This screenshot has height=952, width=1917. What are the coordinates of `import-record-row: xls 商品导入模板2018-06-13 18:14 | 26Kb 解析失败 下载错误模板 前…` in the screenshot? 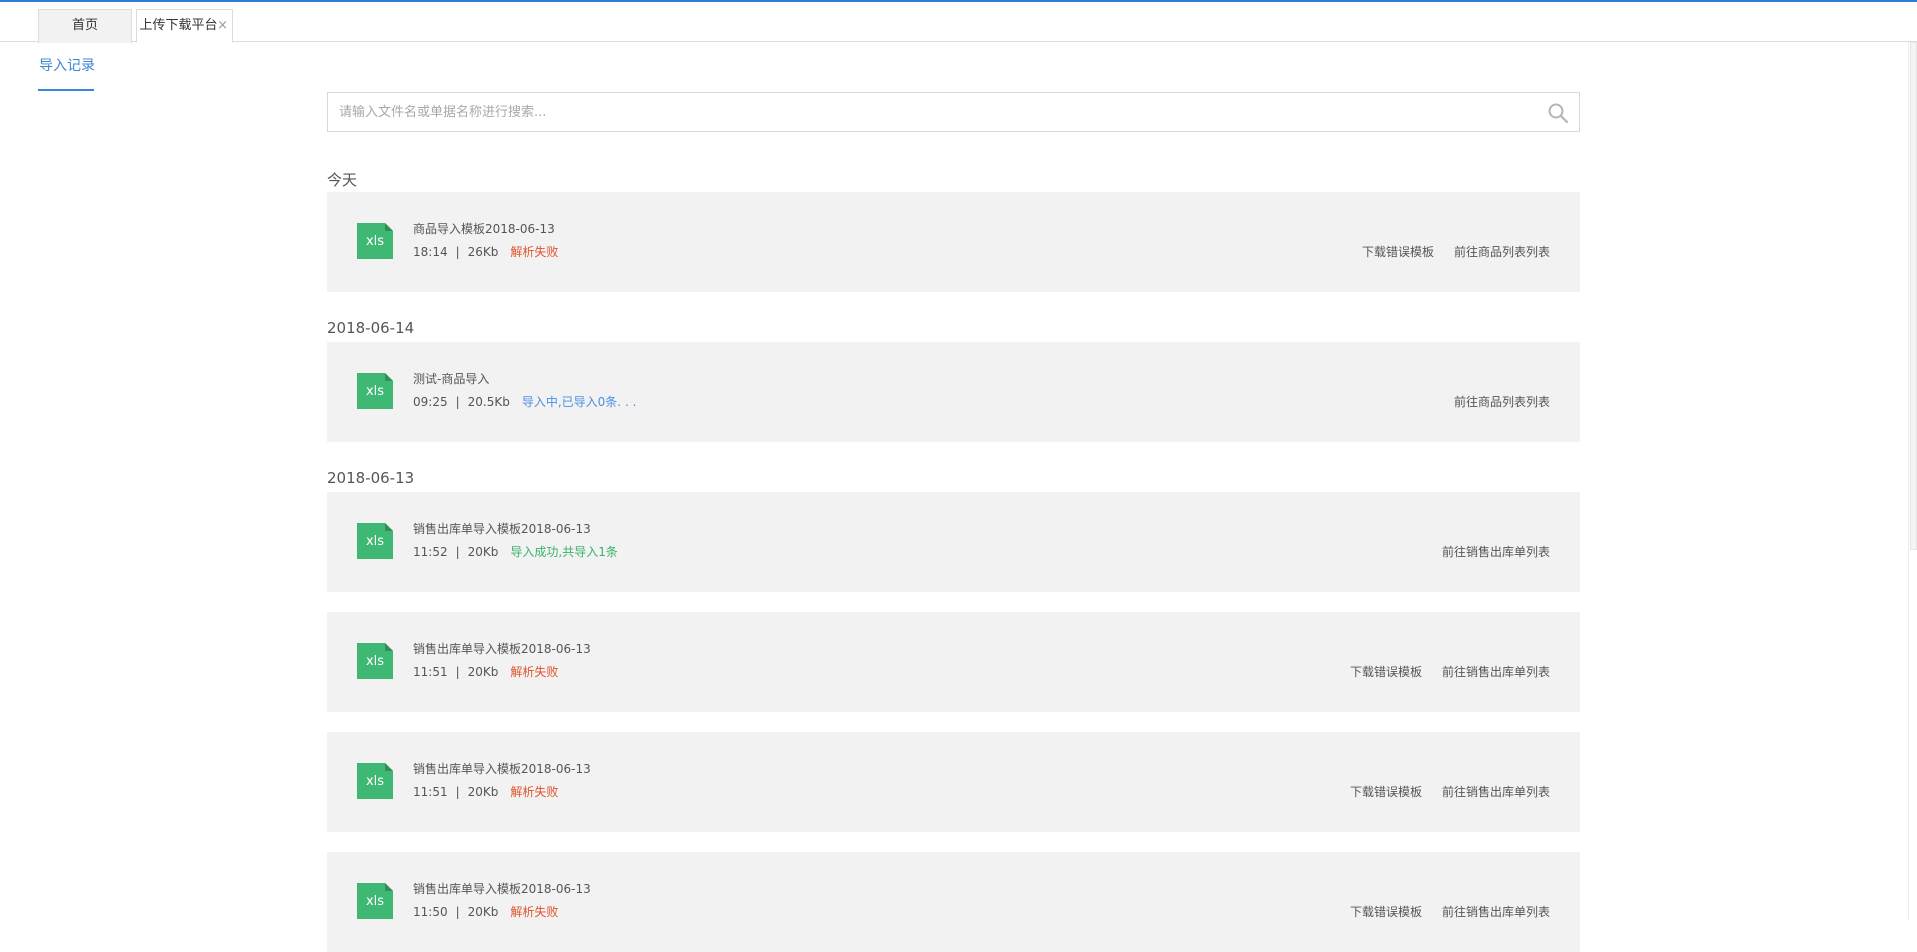 It's located at (953, 242).